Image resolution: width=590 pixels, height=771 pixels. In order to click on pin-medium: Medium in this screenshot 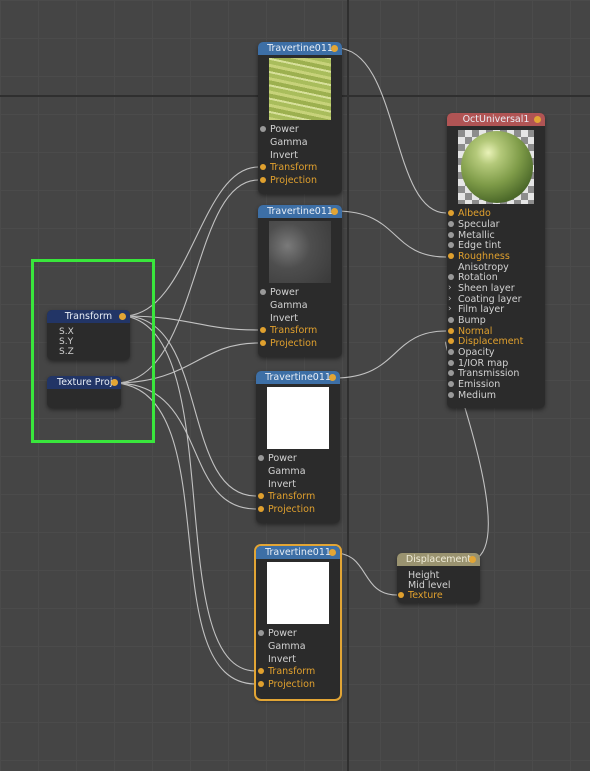, I will do `click(472, 395)`.